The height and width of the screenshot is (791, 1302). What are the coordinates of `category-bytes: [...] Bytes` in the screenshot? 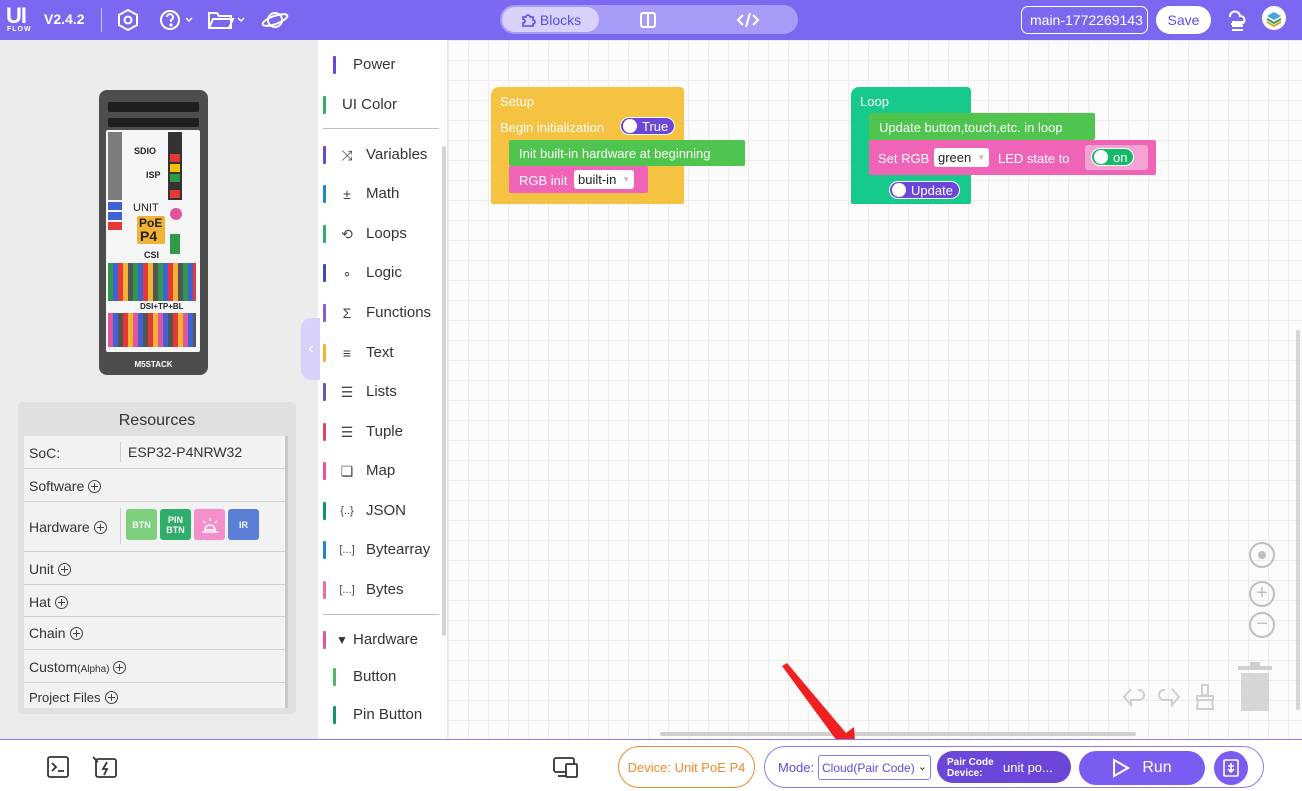 It's located at (382, 590).